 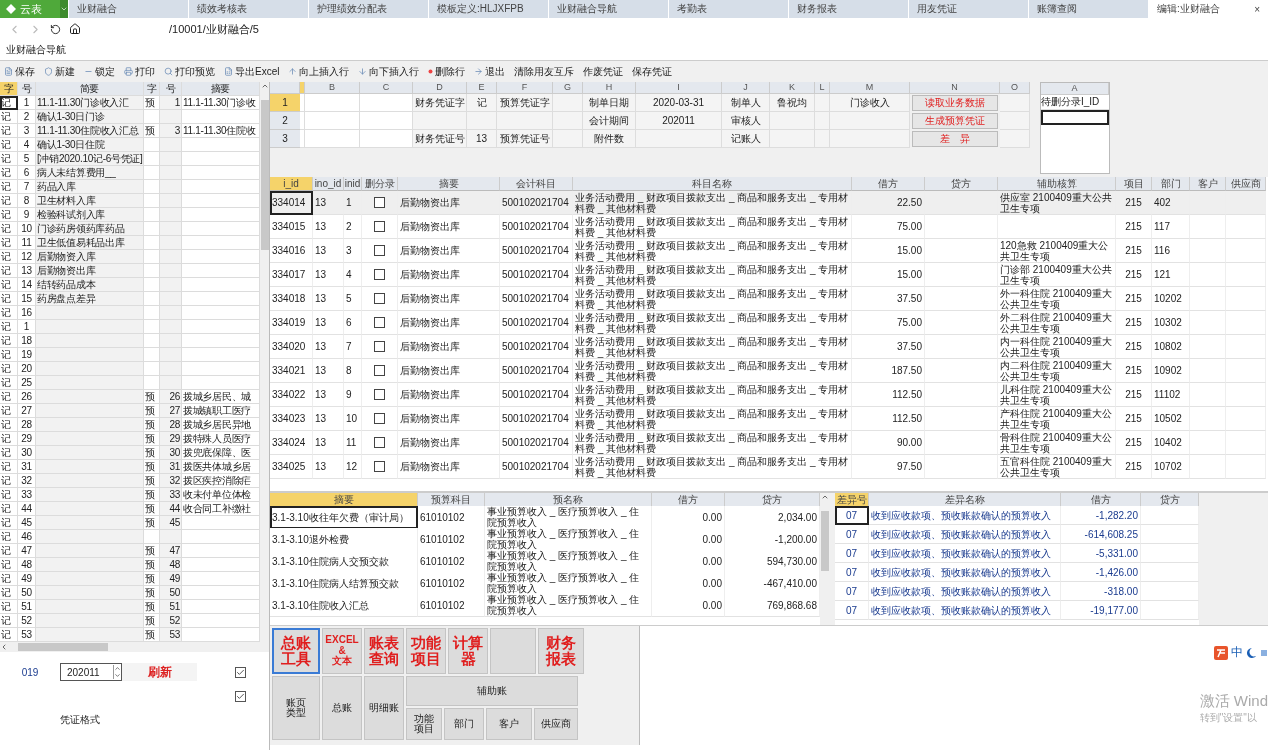 What do you see at coordinates (1237, 652) in the screenshot?
I see `ime-mode: 中` at bounding box center [1237, 652].